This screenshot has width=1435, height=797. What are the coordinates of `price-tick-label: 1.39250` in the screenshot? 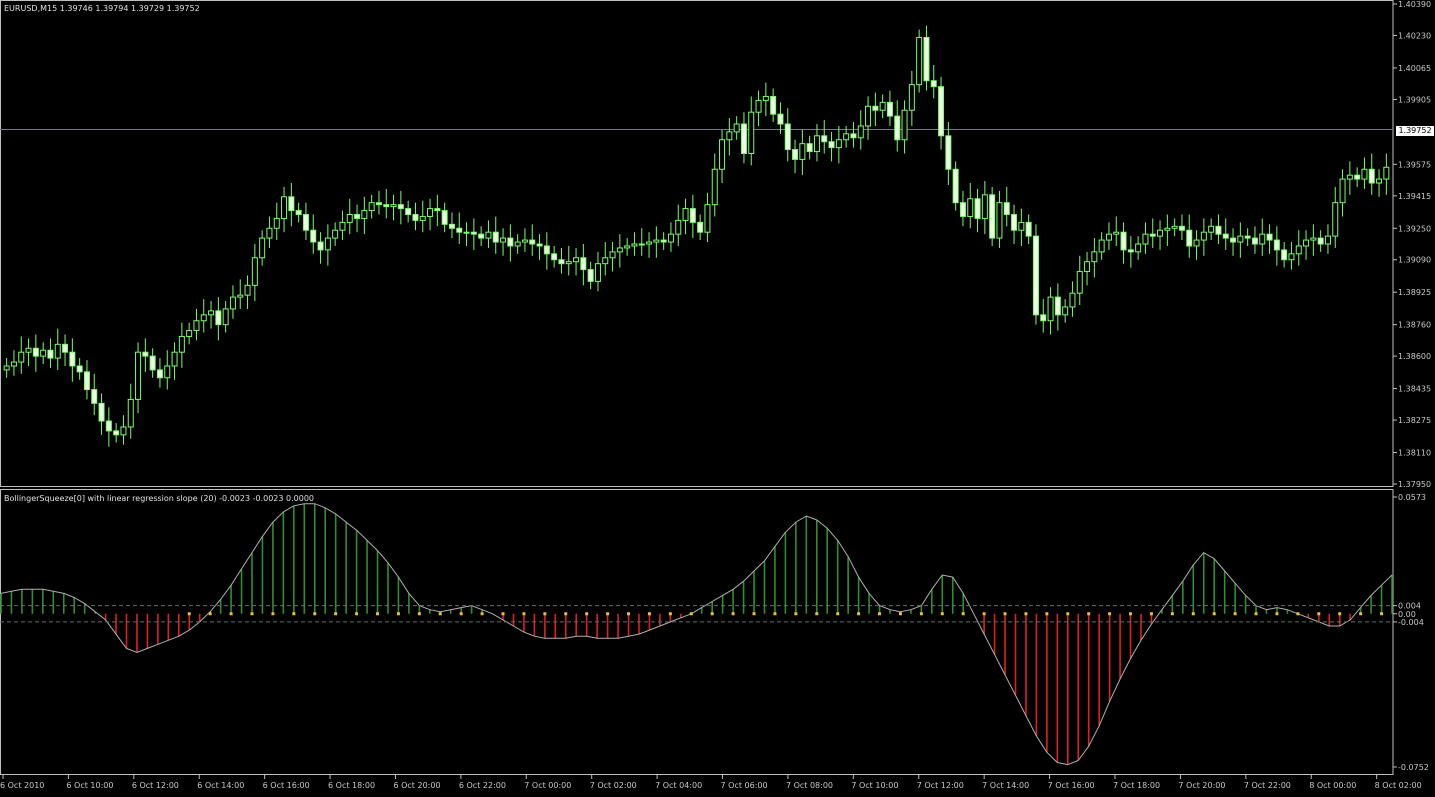 It's located at (1414, 228).